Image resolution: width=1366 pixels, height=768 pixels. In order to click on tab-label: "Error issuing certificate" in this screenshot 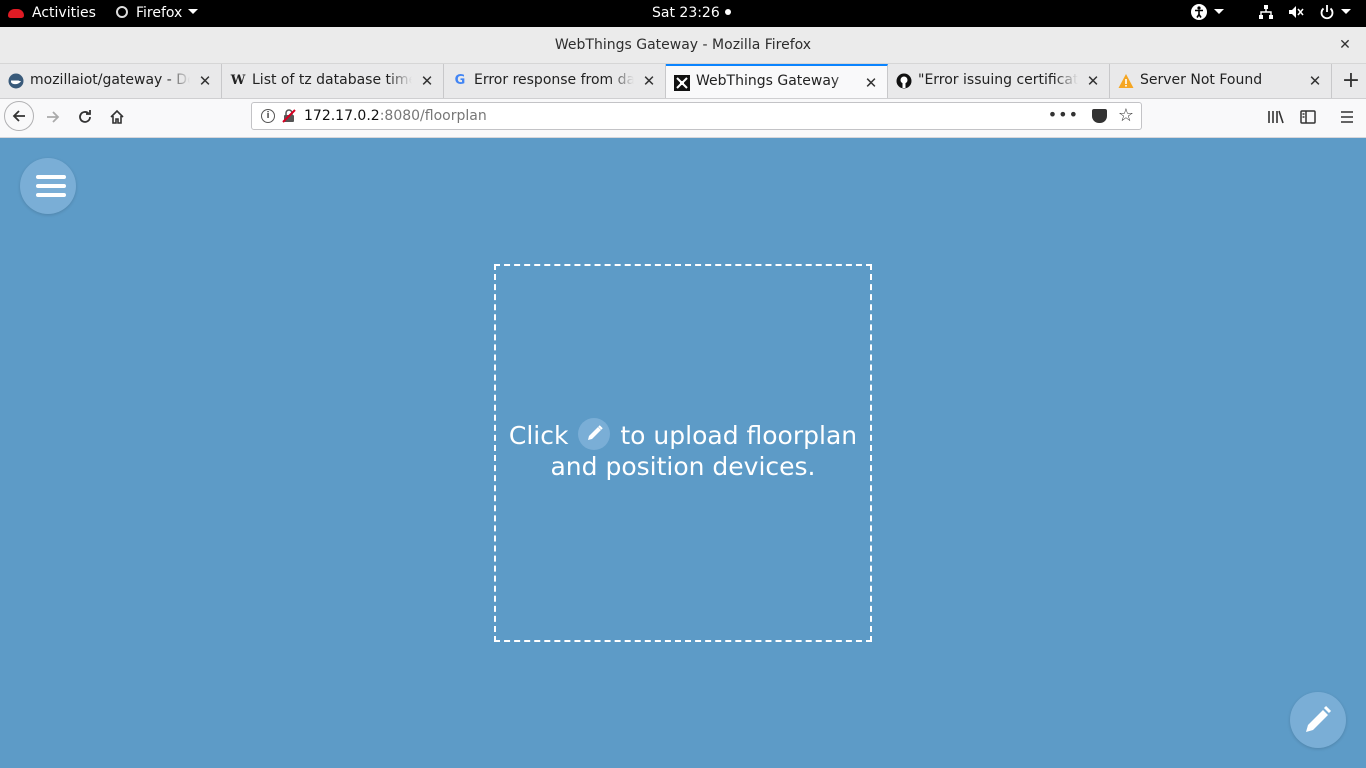, I will do `click(998, 80)`.